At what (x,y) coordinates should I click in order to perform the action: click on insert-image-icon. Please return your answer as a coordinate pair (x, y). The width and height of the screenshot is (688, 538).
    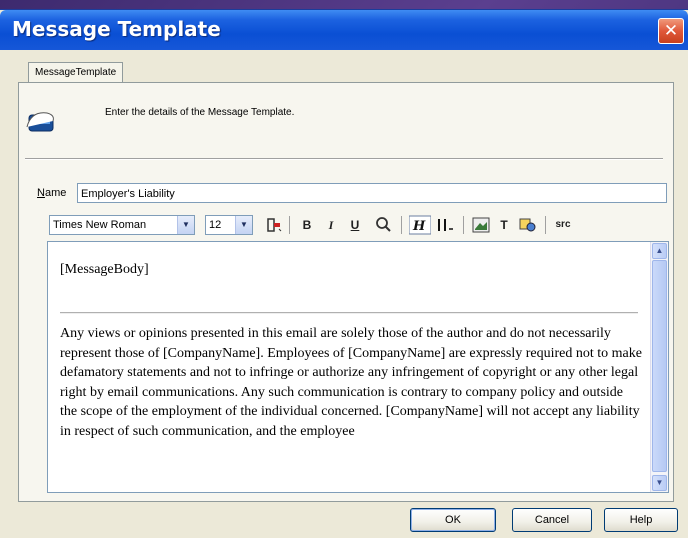
    Looking at the image, I should click on (481, 225).